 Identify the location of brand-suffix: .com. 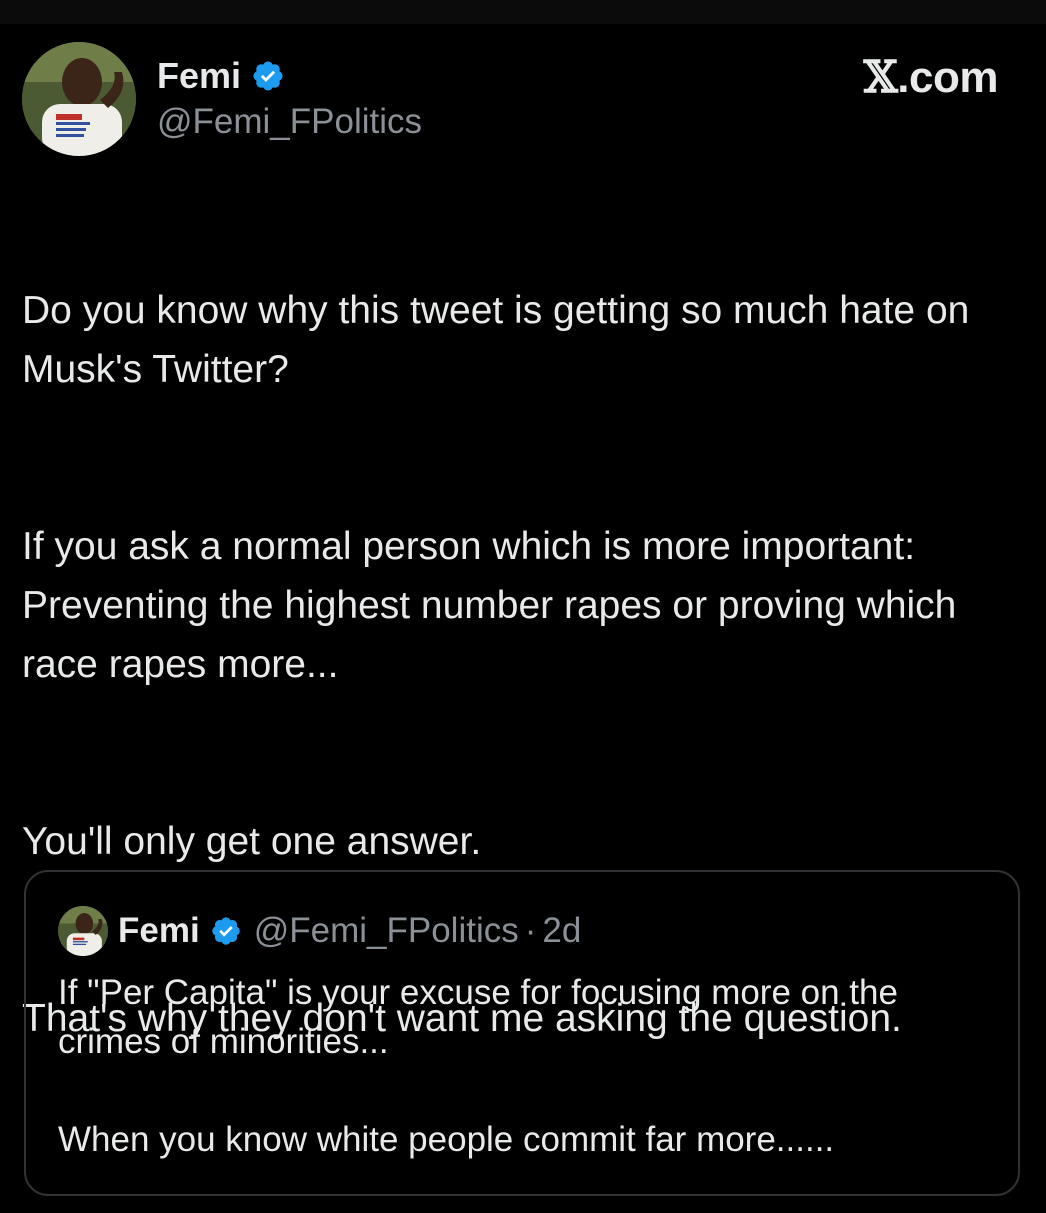
(947, 77).